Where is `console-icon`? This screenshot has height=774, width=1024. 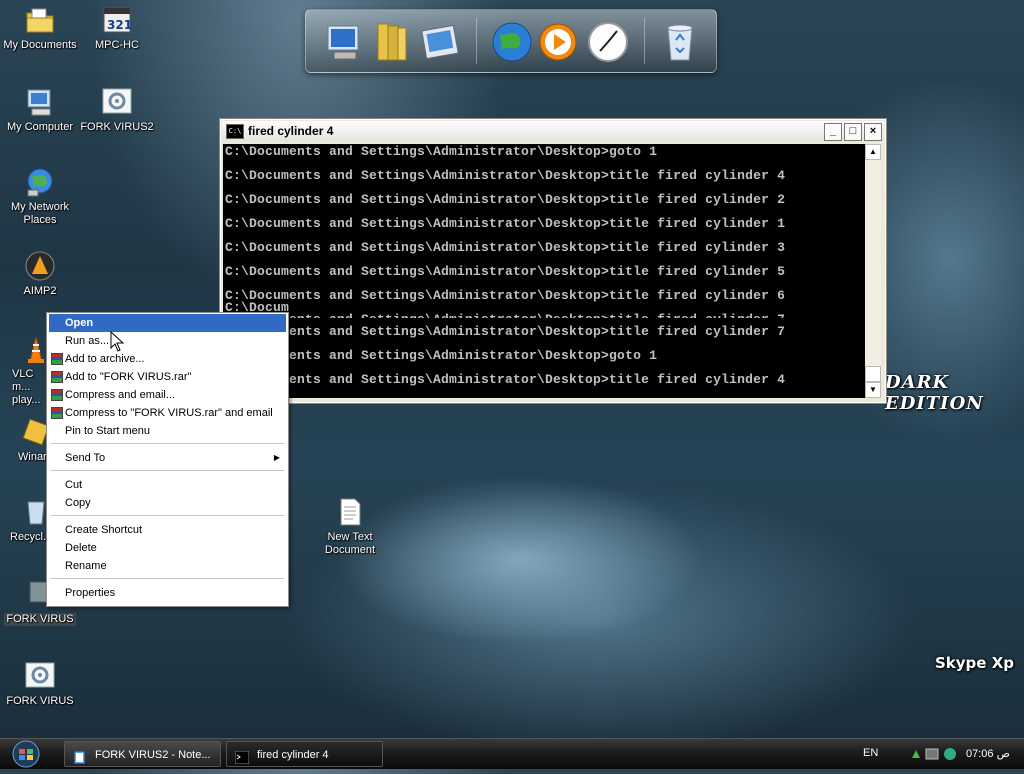
console-icon is located at coordinates (242, 756).